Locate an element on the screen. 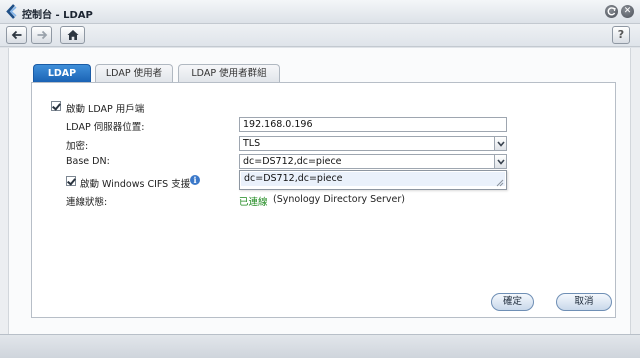 The height and width of the screenshot is (358, 640). resize-grip-icon is located at coordinates (500, 183).